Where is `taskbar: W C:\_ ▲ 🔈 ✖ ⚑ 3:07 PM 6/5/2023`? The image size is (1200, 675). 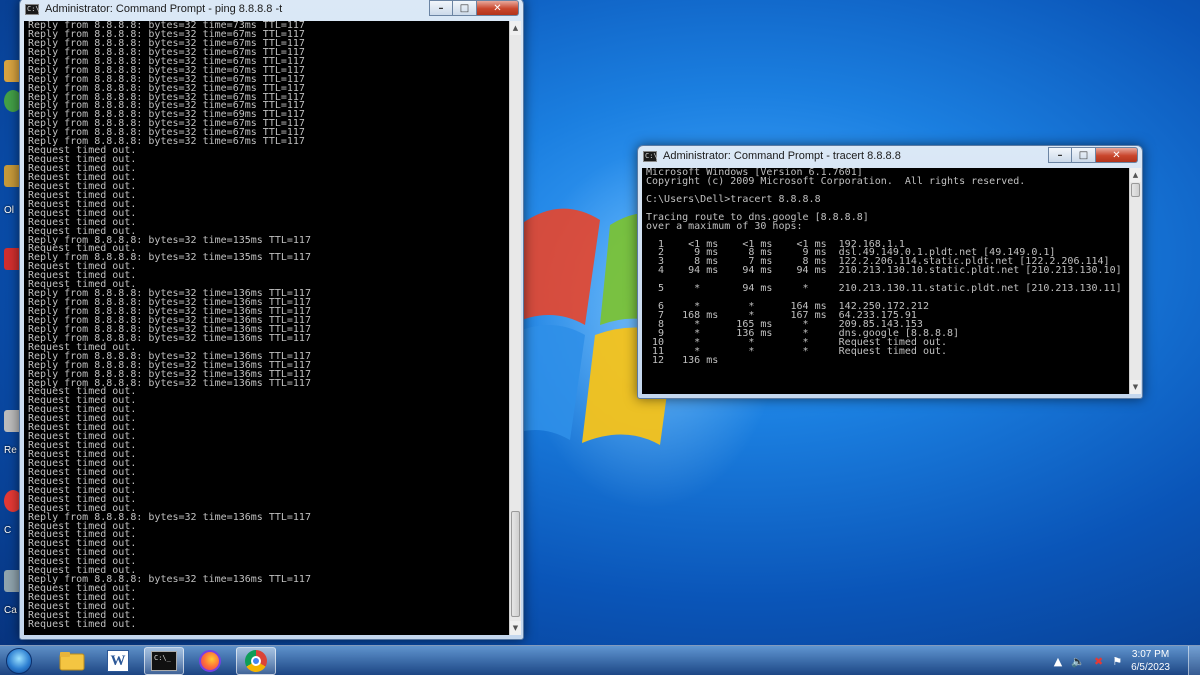 taskbar: W C:\_ ▲ 🔈 ✖ ⚑ 3:07 PM 6/5/2023 is located at coordinates (600, 660).